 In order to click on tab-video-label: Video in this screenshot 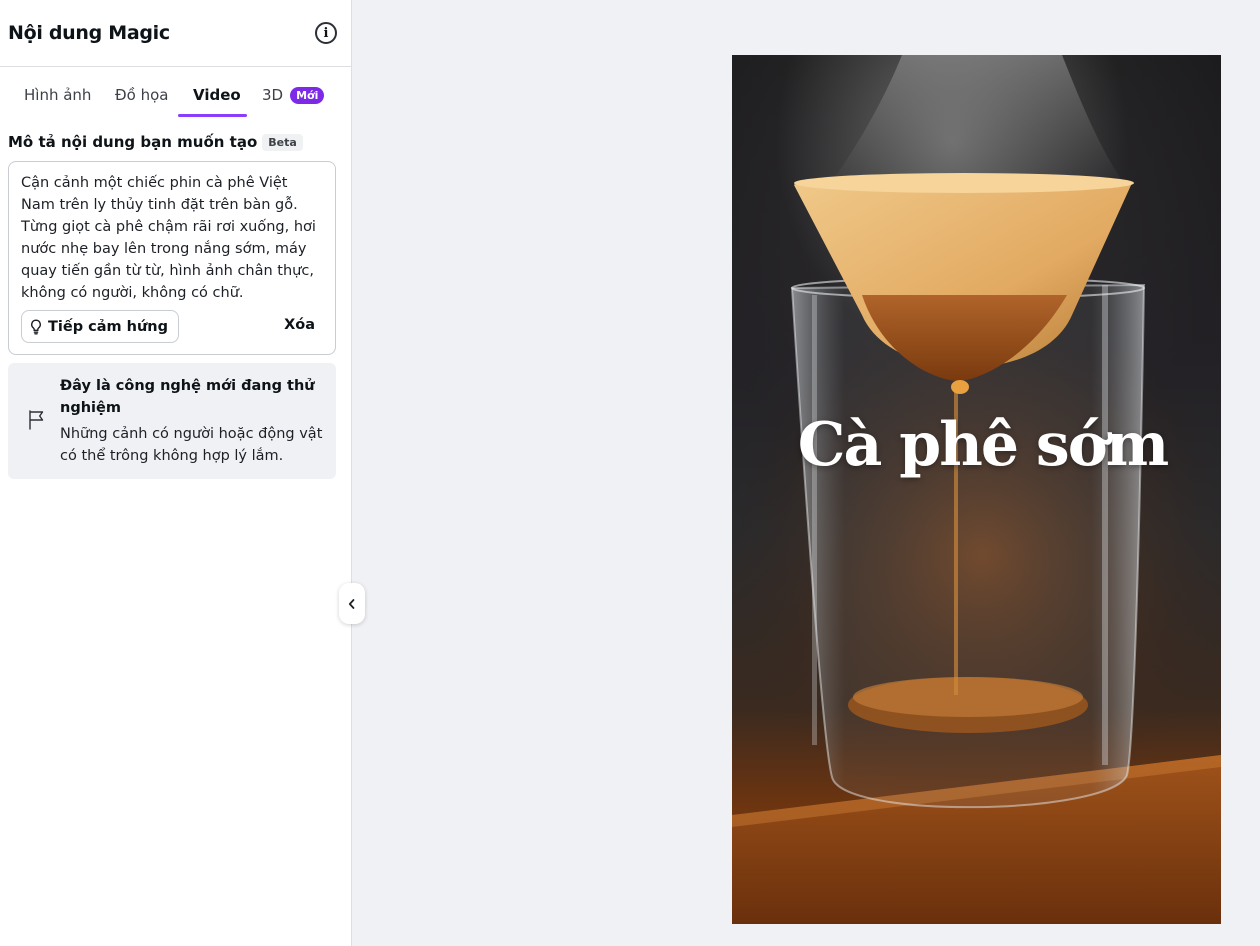, I will do `click(217, 95)`.